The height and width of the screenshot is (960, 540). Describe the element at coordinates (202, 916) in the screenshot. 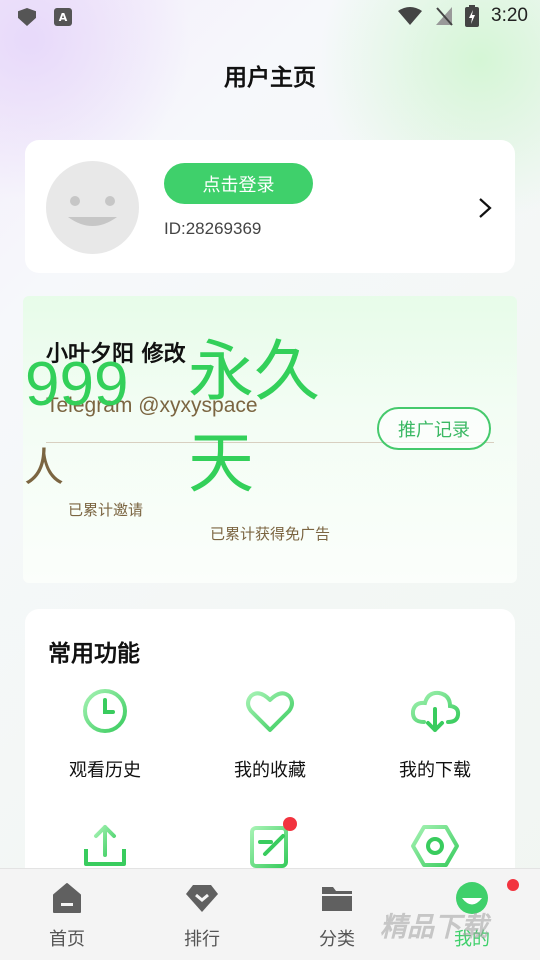

I see `nav-ranking: 排行` at that location.